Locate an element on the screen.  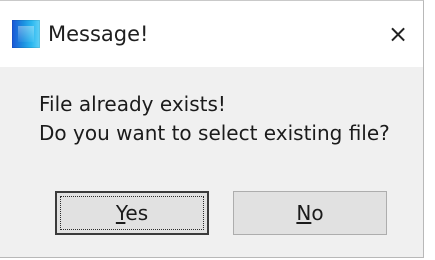
yes-button-label: Yes is located at coordinates (132, 213).